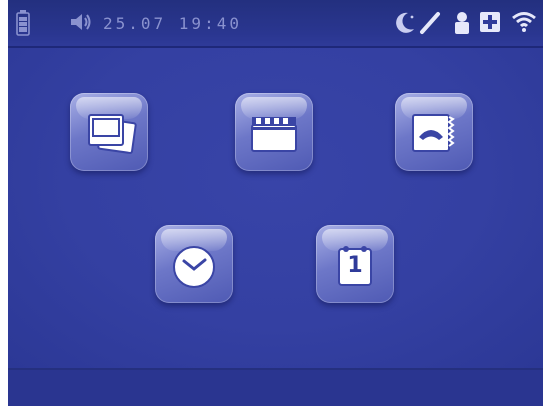  I want to click on clock-button, so click(194, 264).